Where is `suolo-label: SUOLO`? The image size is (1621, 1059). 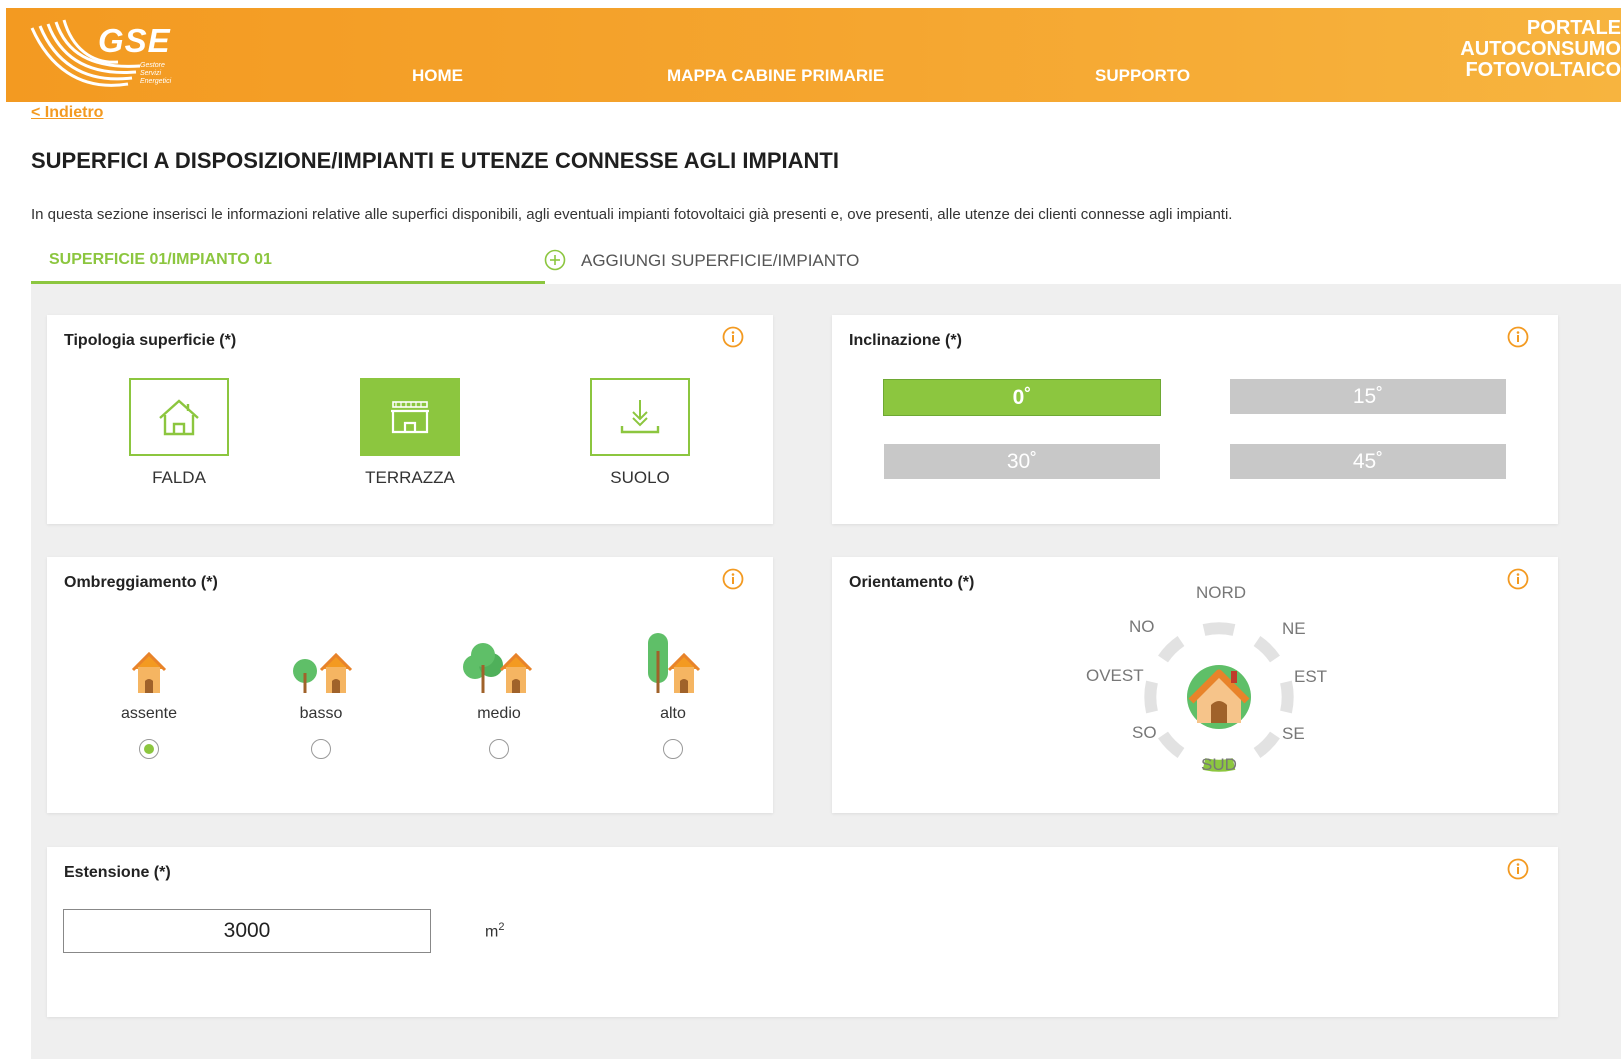
suolo-label: SUOLO is located at coordinates (640, 477).